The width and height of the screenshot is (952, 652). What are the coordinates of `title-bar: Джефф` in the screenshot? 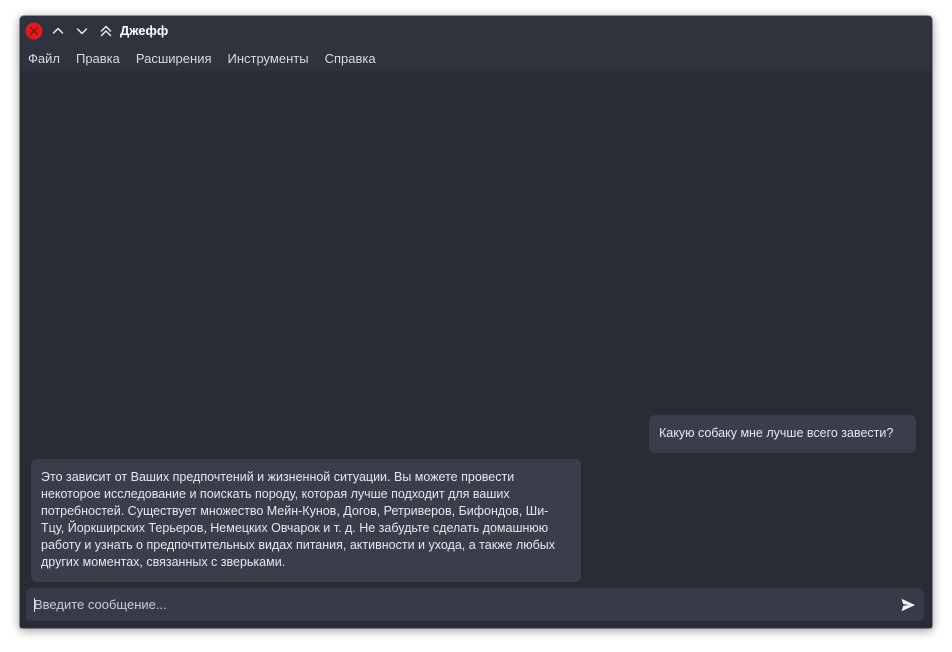 It's located at (476, 31).